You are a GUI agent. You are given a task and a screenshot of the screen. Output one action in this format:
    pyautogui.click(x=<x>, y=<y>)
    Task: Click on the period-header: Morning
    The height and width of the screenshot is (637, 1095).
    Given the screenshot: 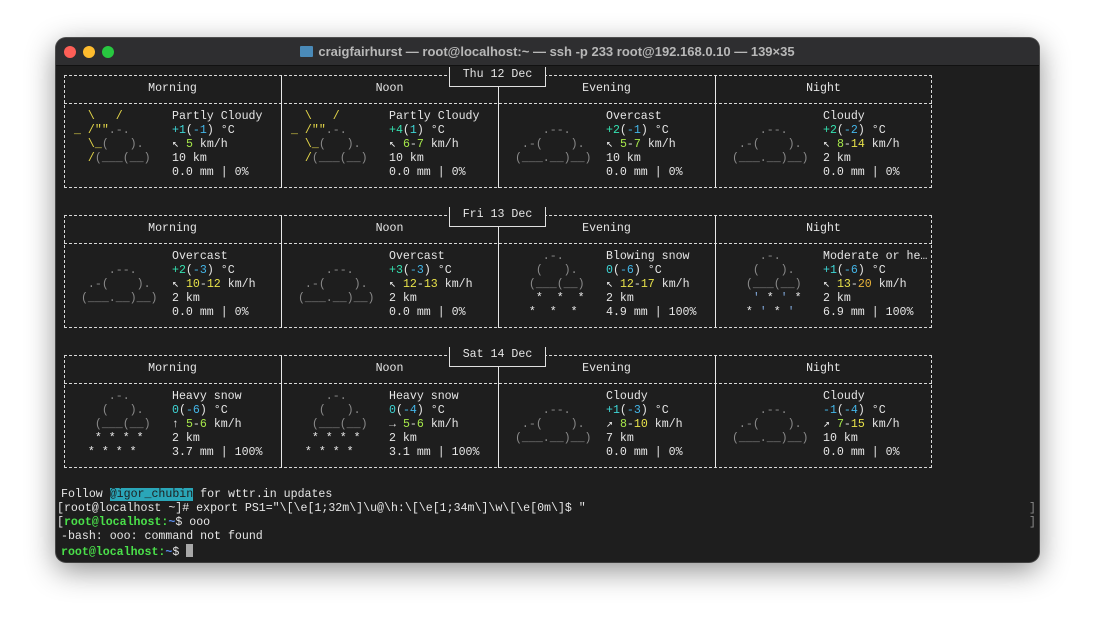 What is the action you would take?
    pyautogui.click(x=172, y=228)
    